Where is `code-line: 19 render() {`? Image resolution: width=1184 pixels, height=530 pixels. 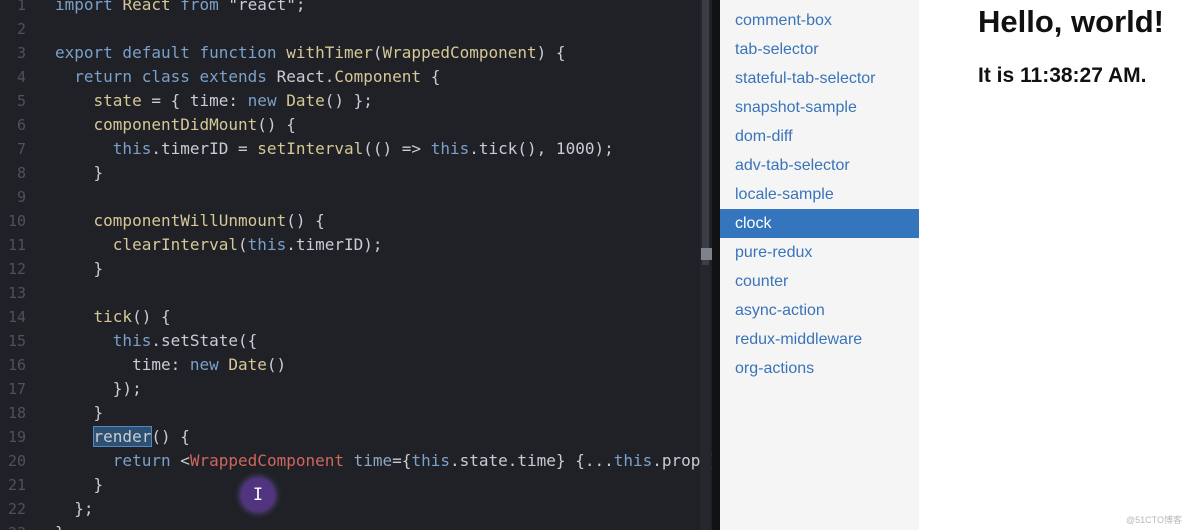
code-line: 19 render() { is located at coordinates (356, 437).